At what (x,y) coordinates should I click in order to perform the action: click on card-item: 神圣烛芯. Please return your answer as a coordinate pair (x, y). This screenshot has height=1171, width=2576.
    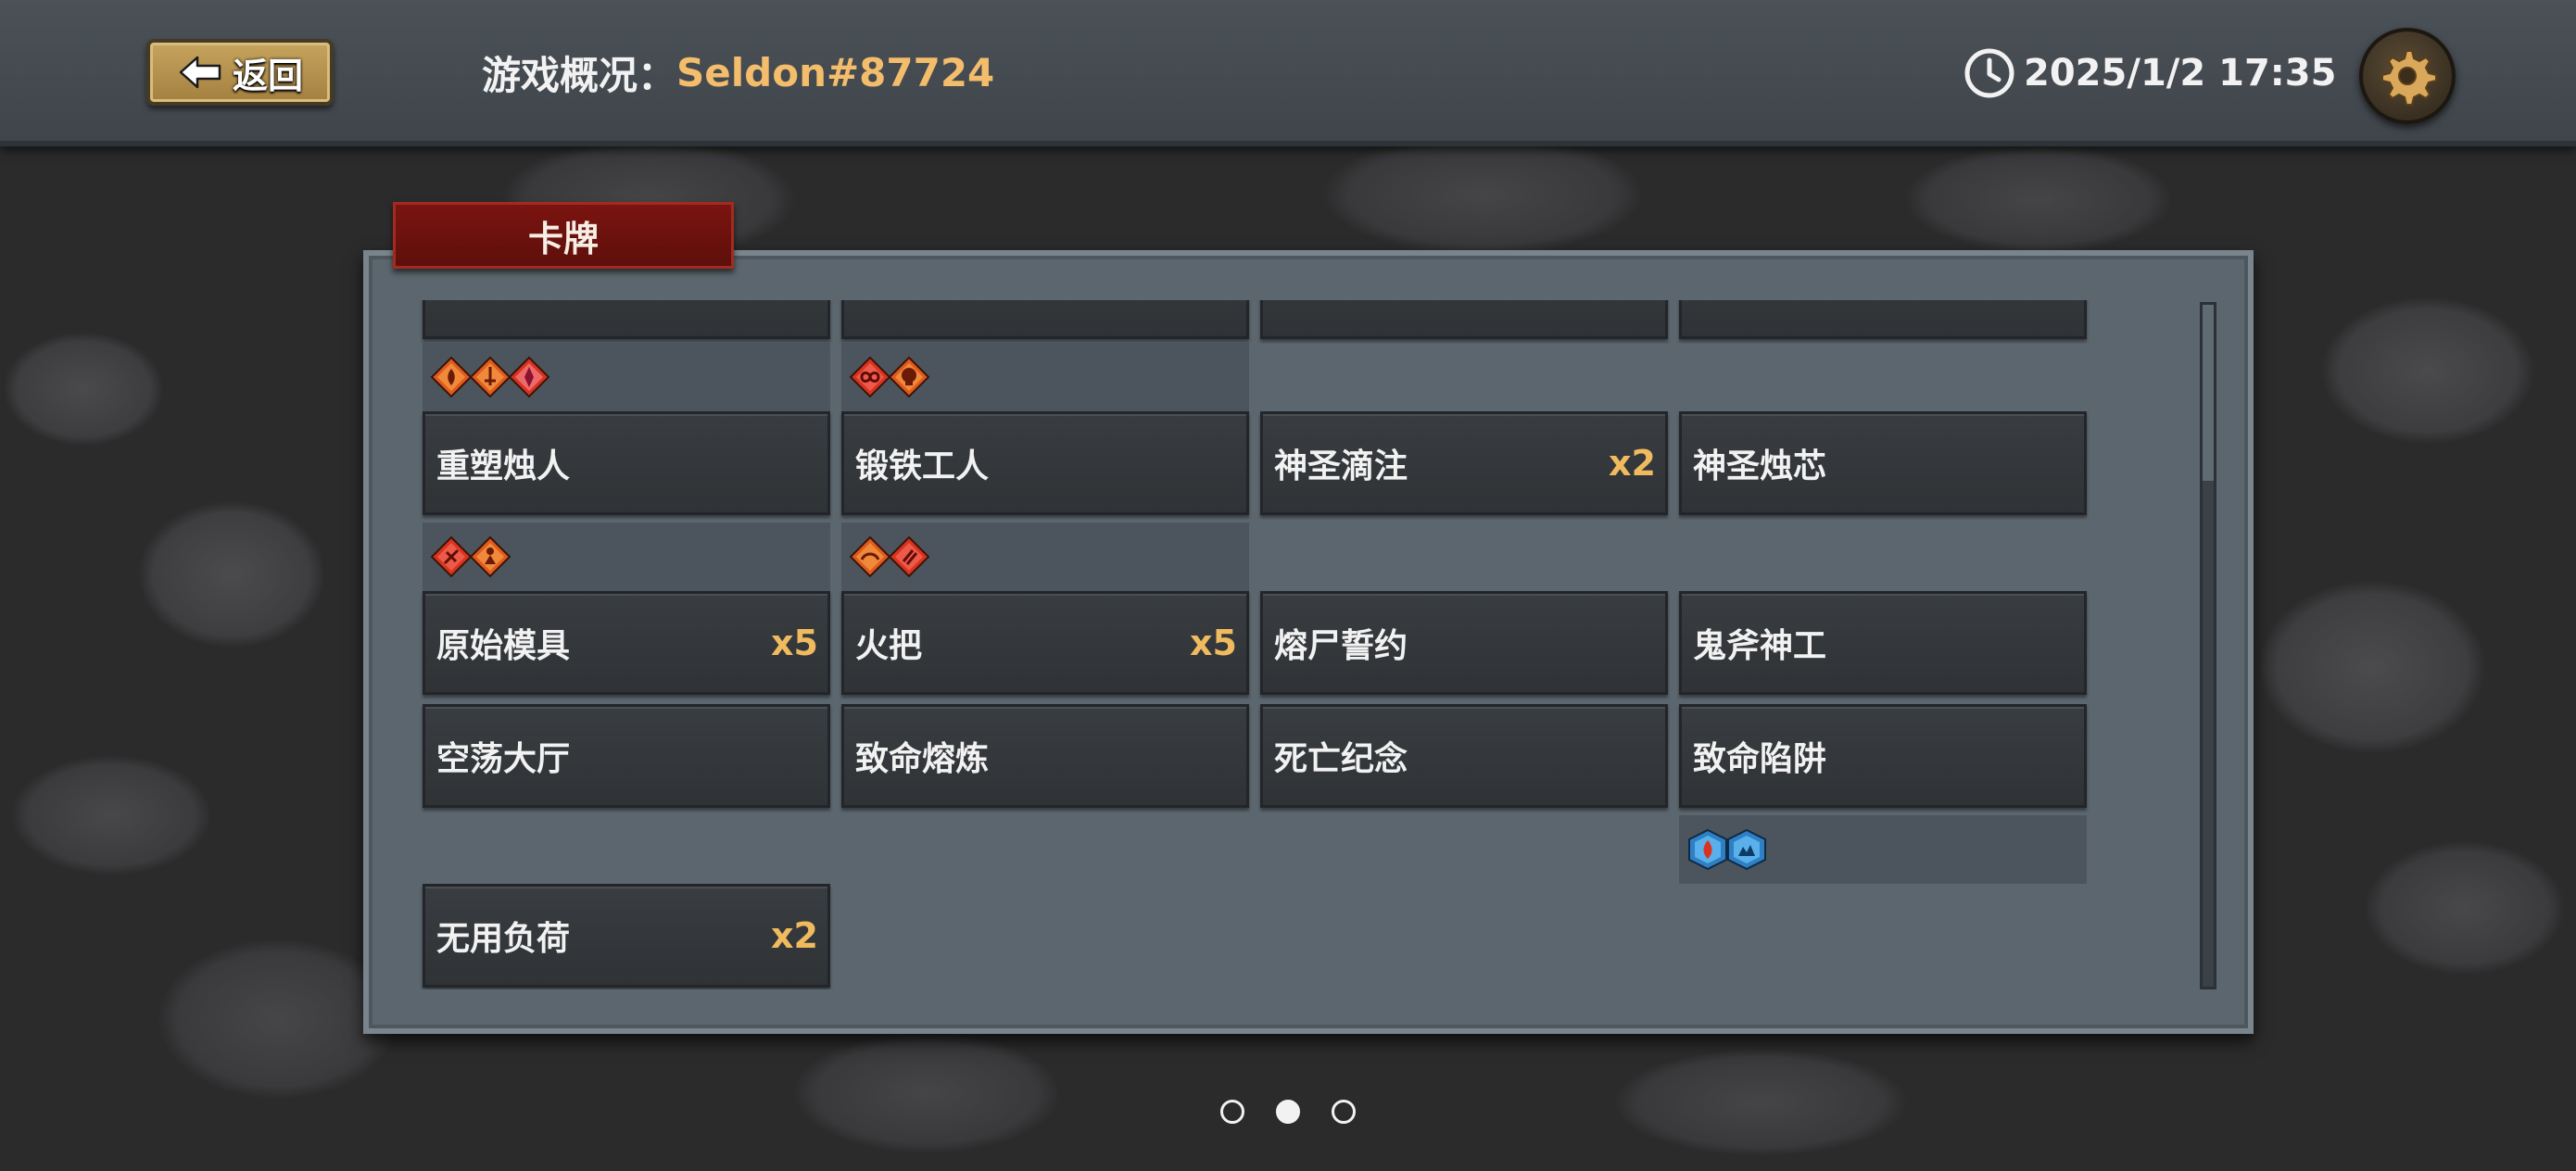
    Looking at the image, I should click on (1883, 463).